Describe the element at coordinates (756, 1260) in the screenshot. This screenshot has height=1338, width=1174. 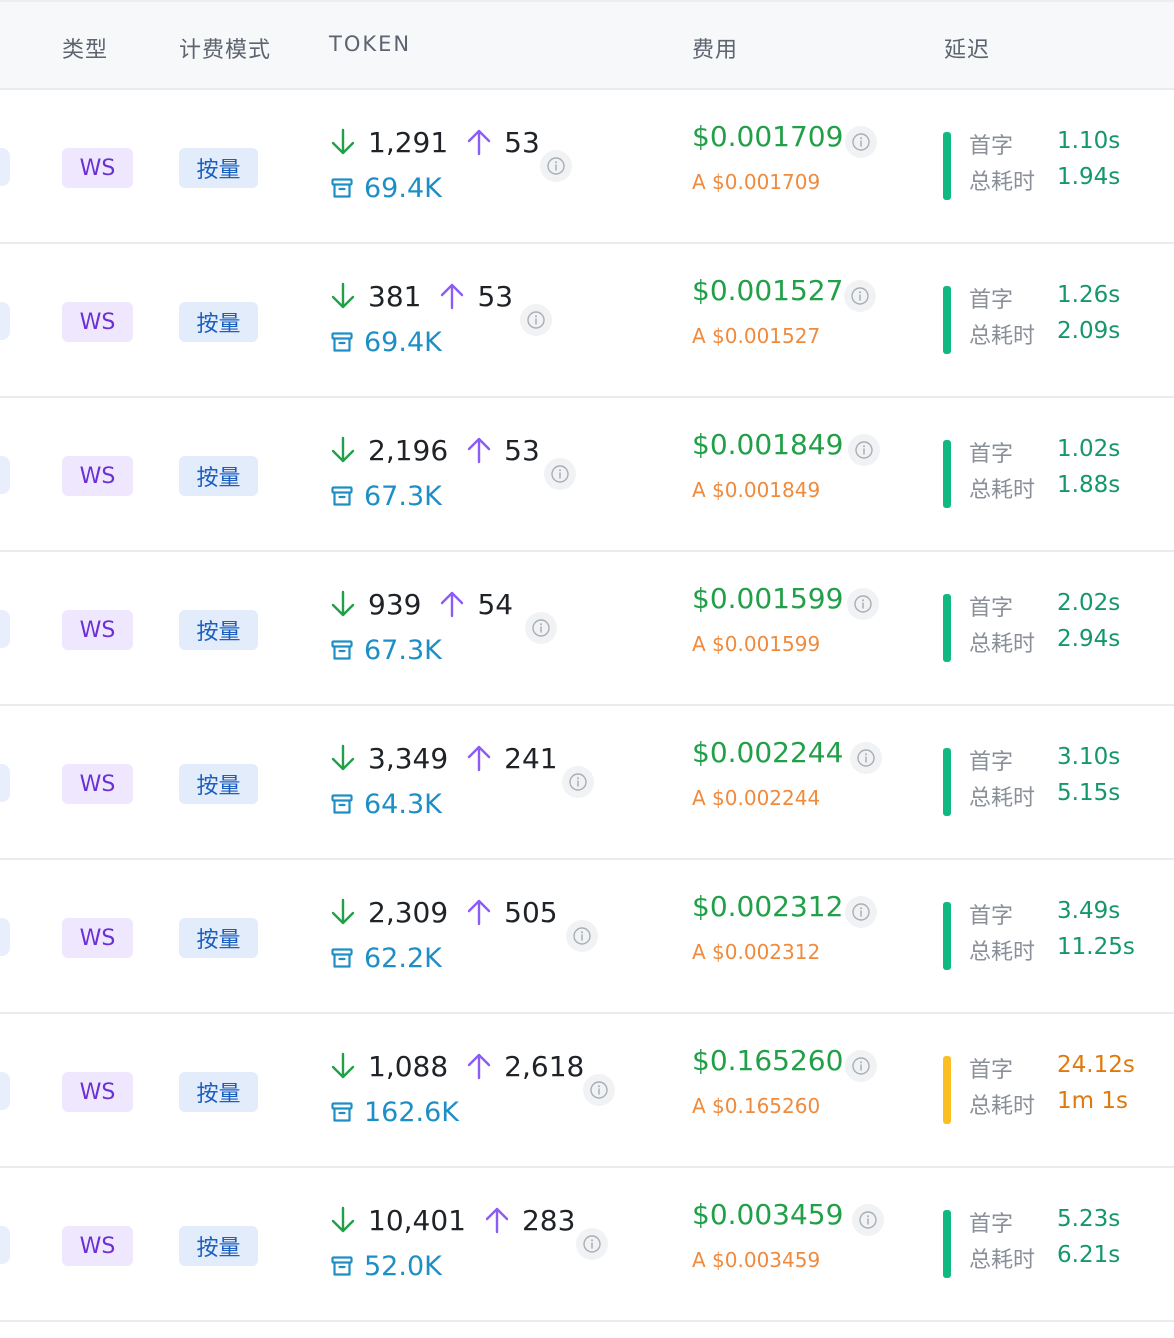
I see `actual-cost-value: A $0.003459` at that location.